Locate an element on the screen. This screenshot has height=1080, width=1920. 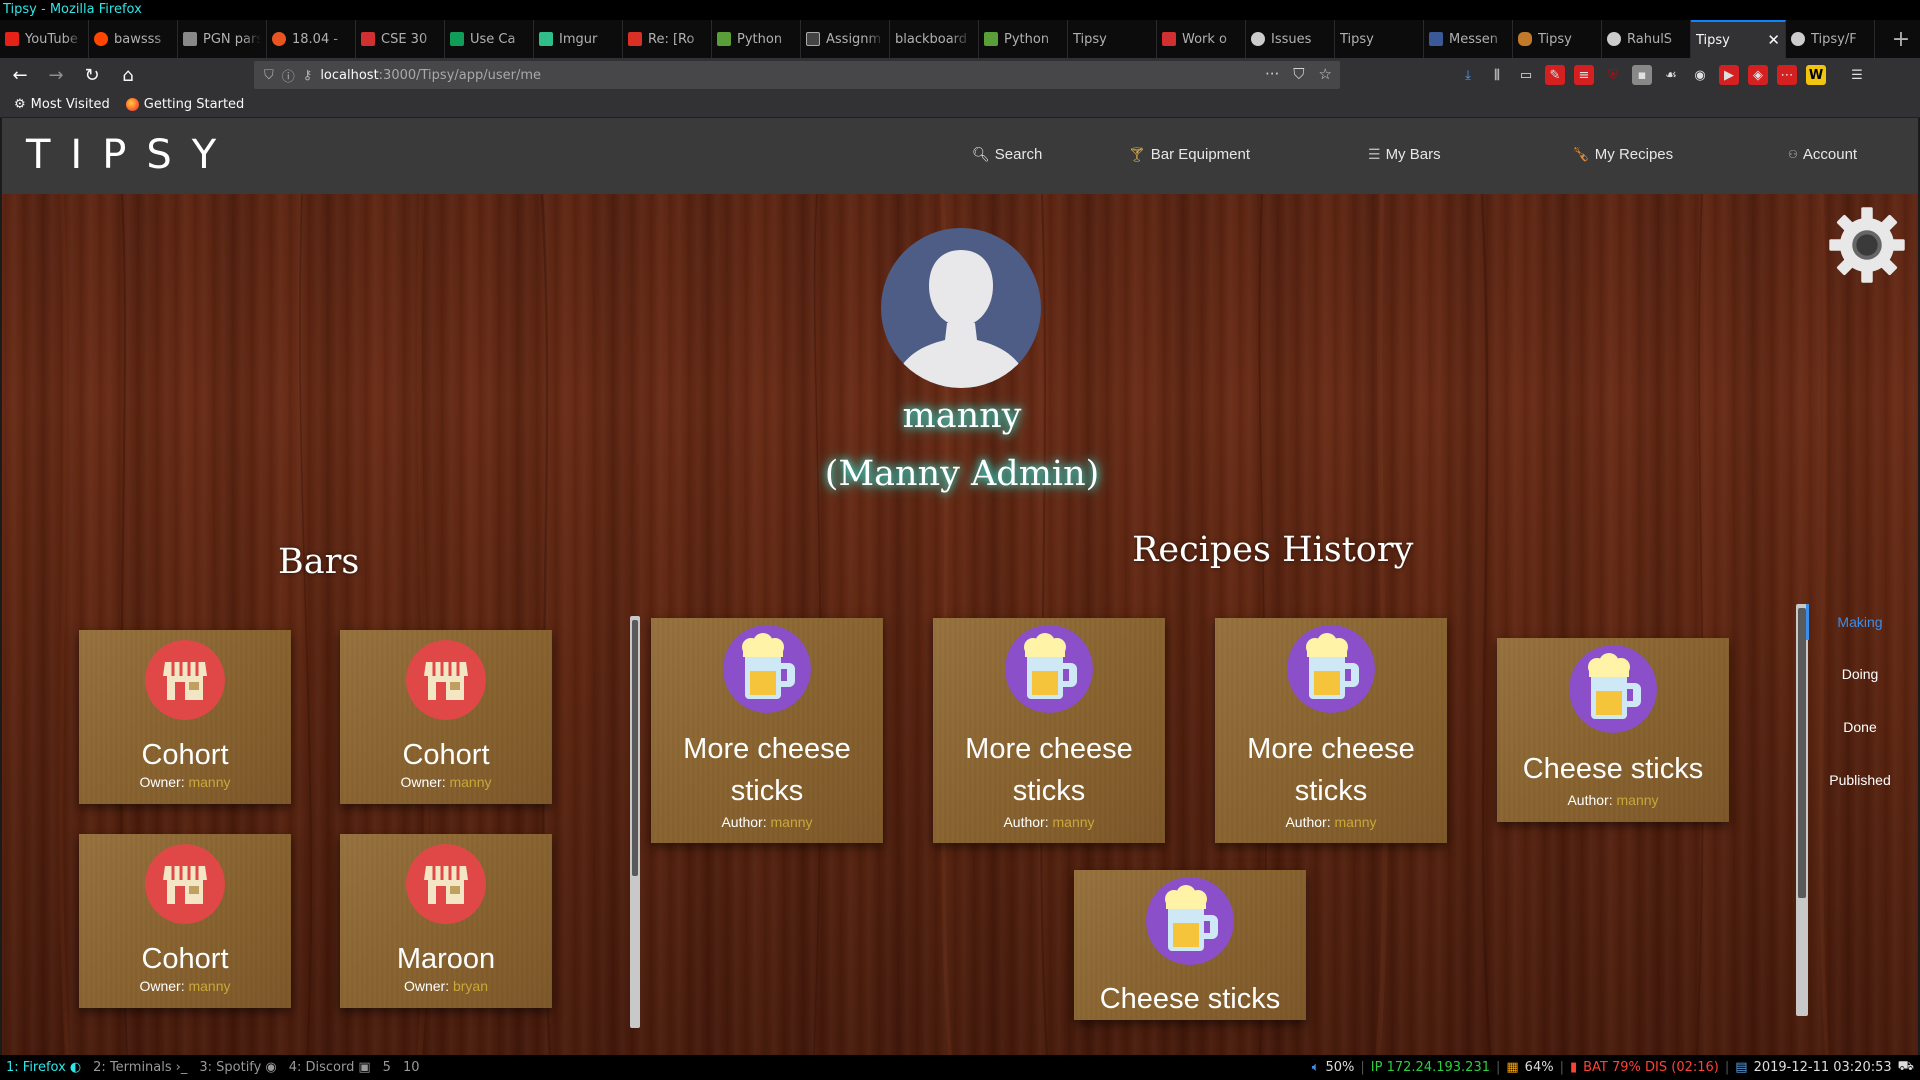
ublock-icon: ⛨ is located at coordinates (1613, 75).